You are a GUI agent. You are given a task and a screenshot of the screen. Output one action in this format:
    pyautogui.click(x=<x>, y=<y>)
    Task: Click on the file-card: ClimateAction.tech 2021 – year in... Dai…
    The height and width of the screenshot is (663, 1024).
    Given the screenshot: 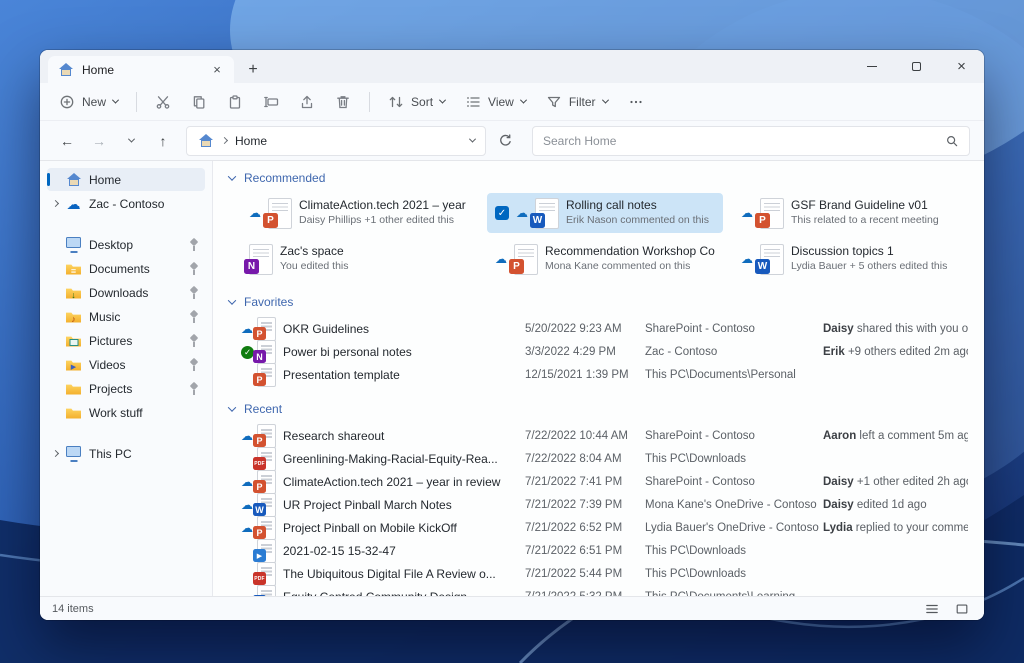 What is the action you would take?
    pyautogui.click(x=359, y=213)
    